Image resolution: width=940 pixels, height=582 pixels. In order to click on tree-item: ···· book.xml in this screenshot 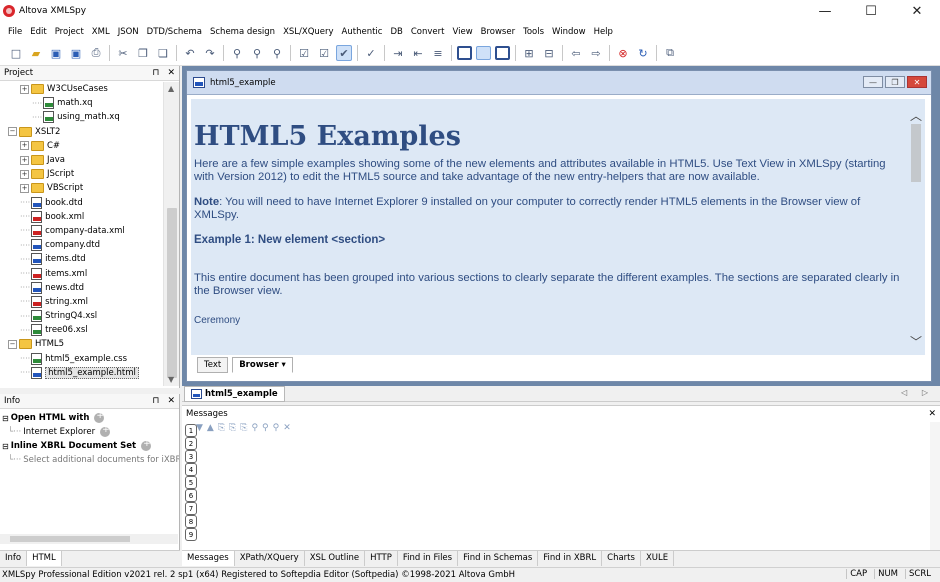, I will do `click(81, 217)`.